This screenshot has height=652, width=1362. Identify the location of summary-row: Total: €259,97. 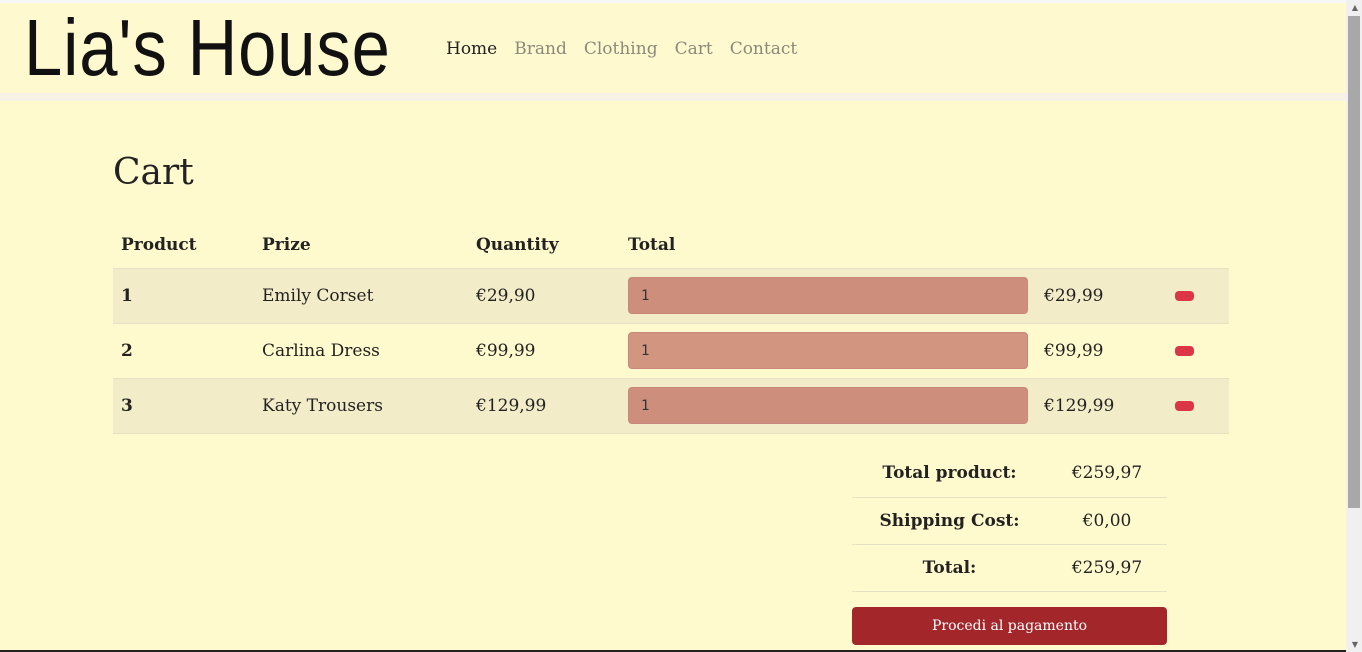
(1009, 568).